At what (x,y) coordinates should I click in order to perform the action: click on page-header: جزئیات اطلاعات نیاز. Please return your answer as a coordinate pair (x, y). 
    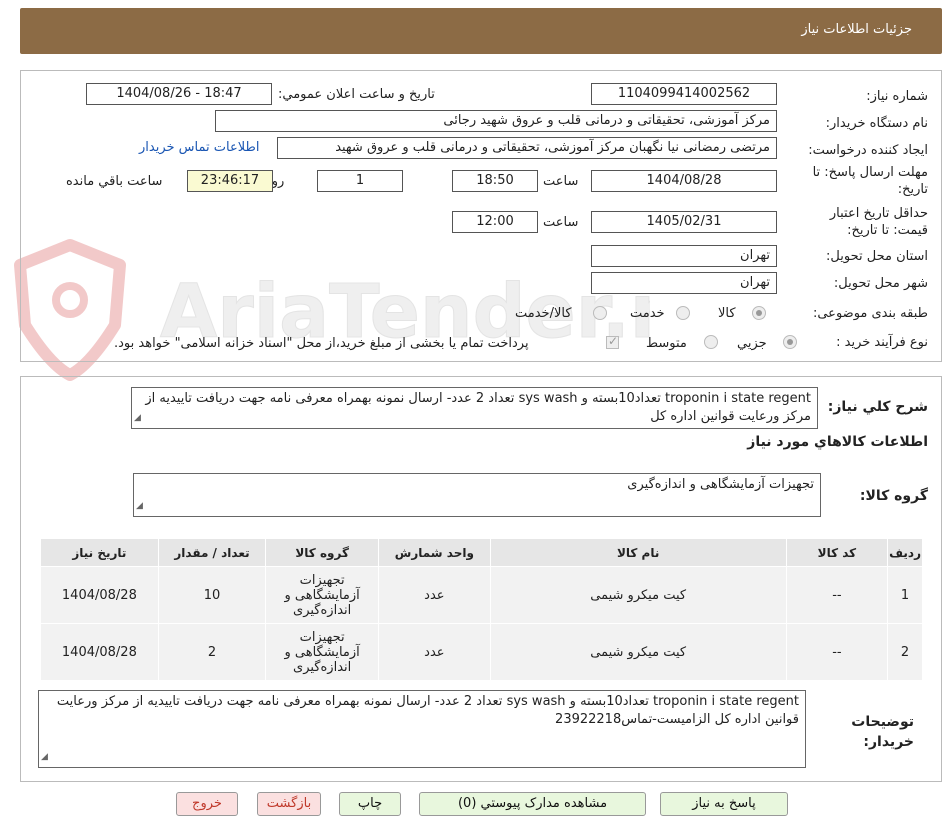
    Looking at the image, I should click on (481, 31).